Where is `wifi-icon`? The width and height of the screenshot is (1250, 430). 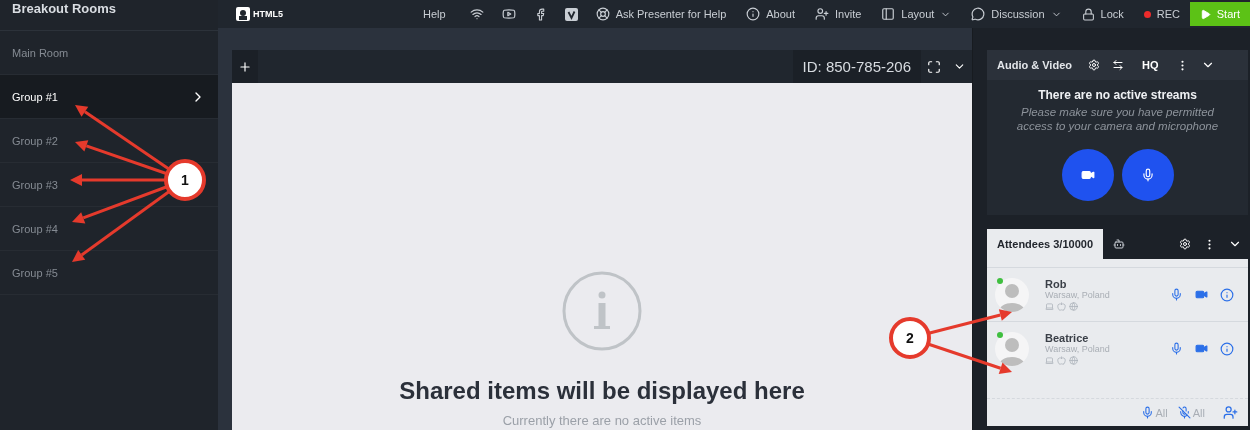
wifi-icon is located at coordinates (476, 14).